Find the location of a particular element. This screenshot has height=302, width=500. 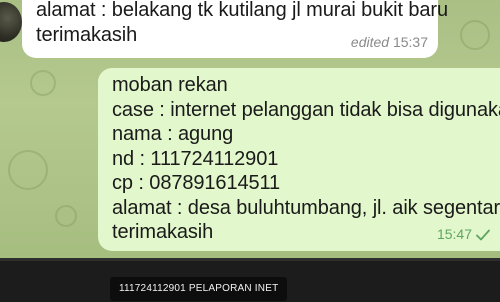

contact-avatar is located at coordinates (11, 22).